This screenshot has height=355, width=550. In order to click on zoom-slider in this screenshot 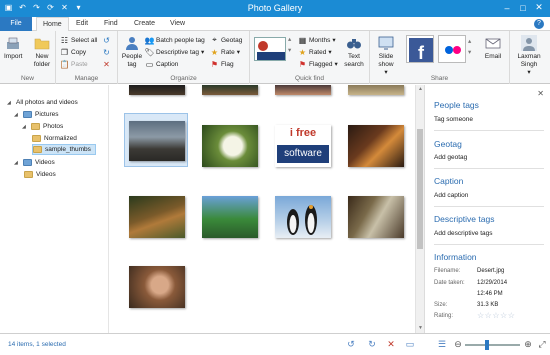, I will do `click(492, 345)`.